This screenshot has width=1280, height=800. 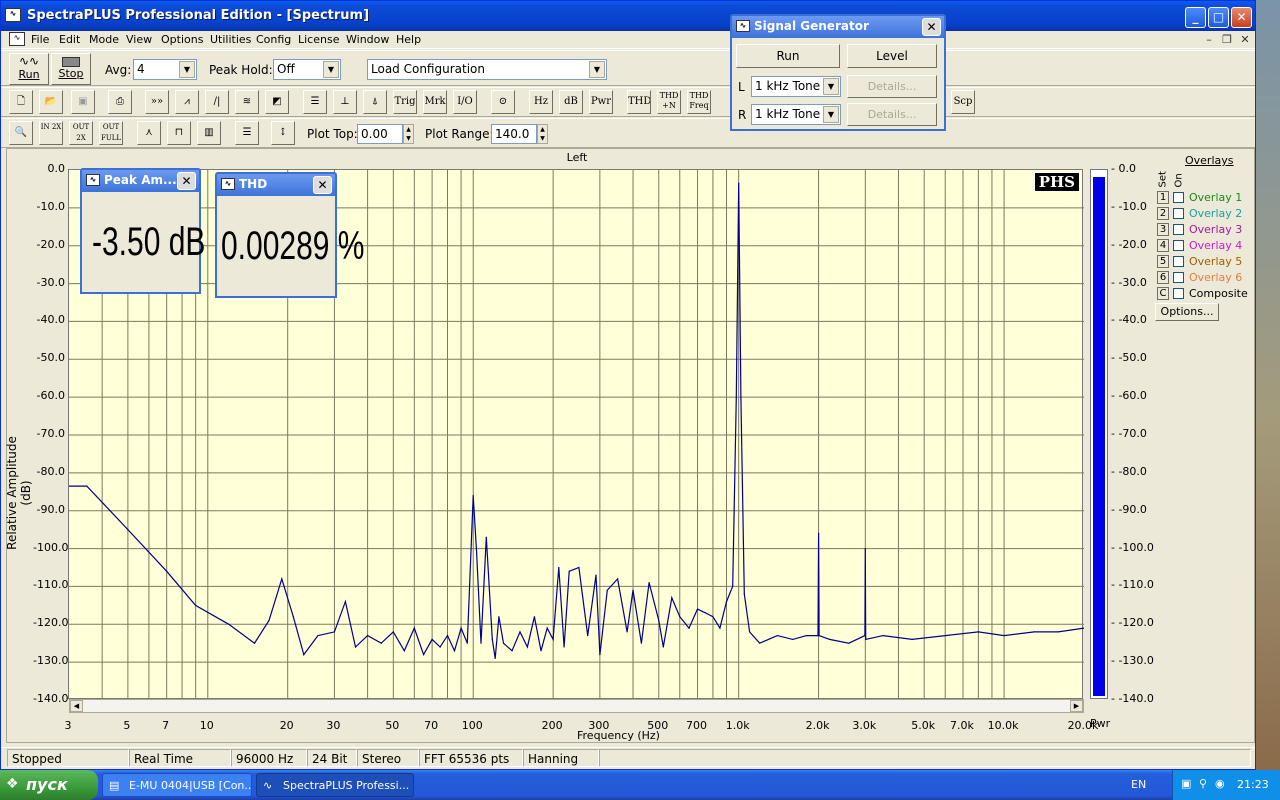 I want to click on thd-button: THD, so click(x=639, y=102).